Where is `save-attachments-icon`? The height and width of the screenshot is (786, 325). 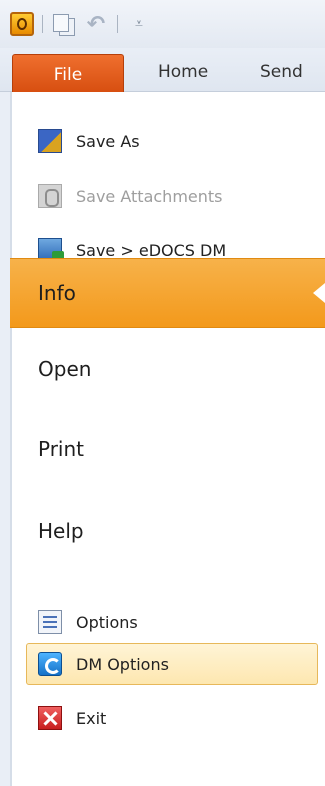
save-attachments-icon is located at coordinates (50, 196).